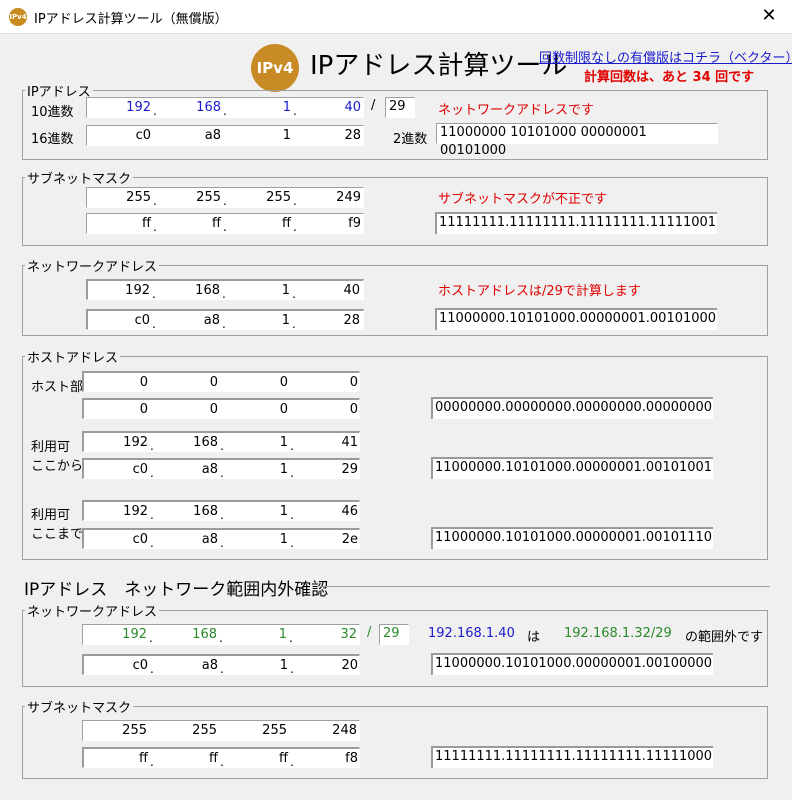  Describe the element at coordinates (352, 135) in the screenshot. I see `ip-hex-octet: 28` at that location.